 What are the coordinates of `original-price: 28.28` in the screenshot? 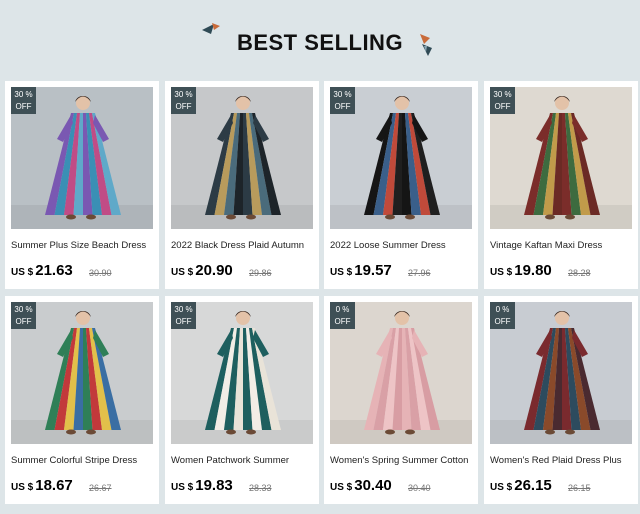 It's located at (579, 273).